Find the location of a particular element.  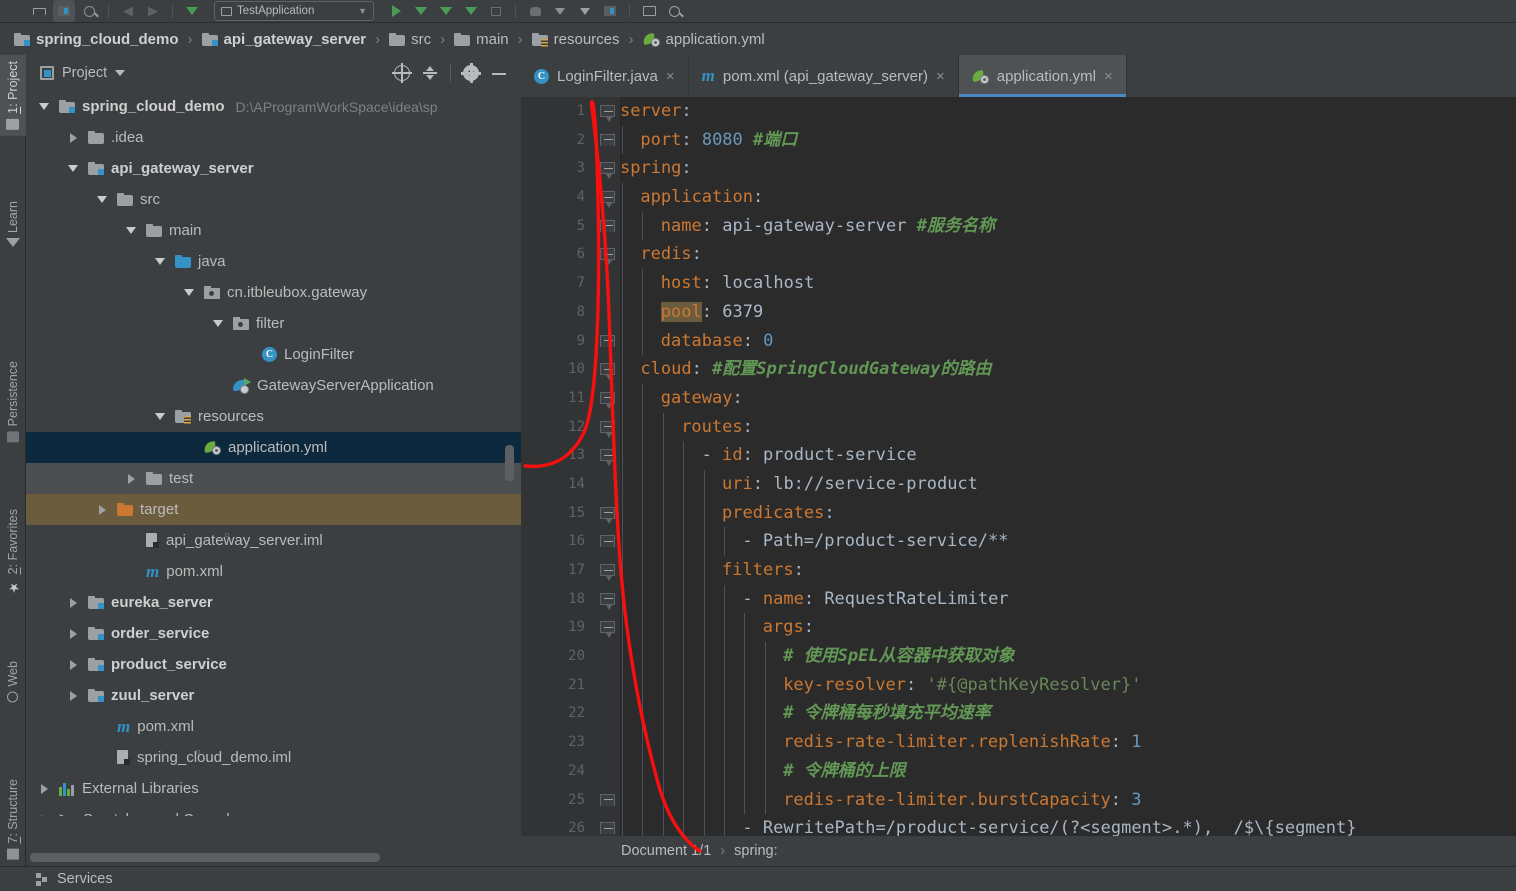

code-line: 8 pool: 6379 is located at coordinates (1018, 312).